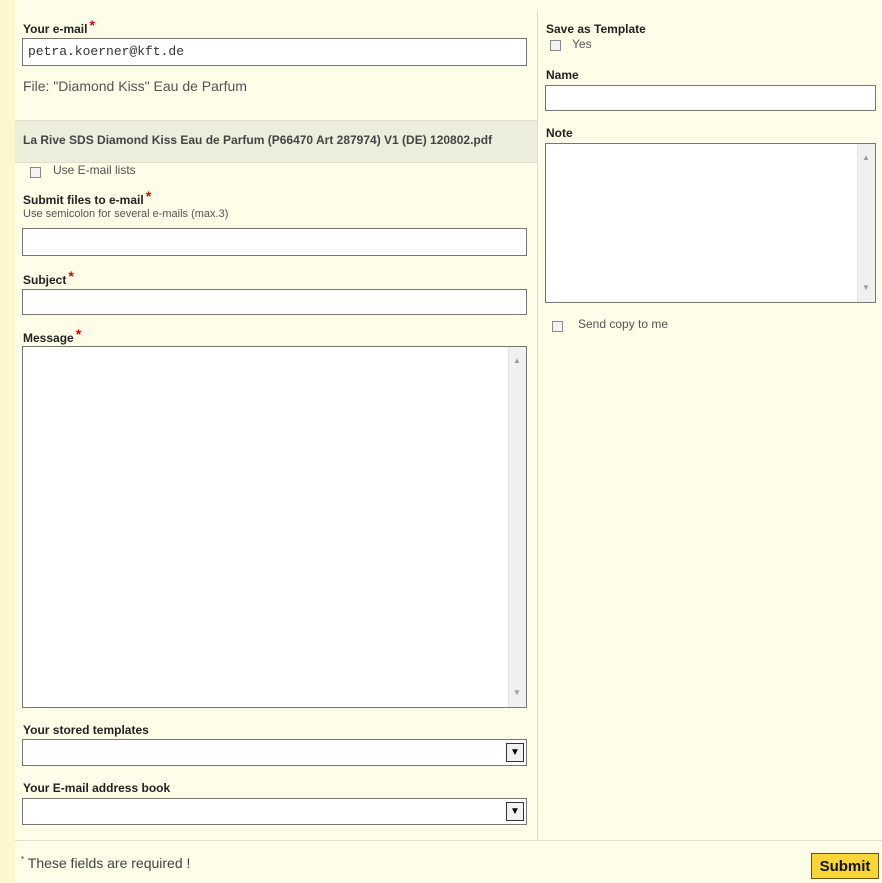 The image size is (882, 883). What do you see at coordinates (48, 338) in the screenshot?
I see `message-label-text: Message` at bounding box center [48, 338].